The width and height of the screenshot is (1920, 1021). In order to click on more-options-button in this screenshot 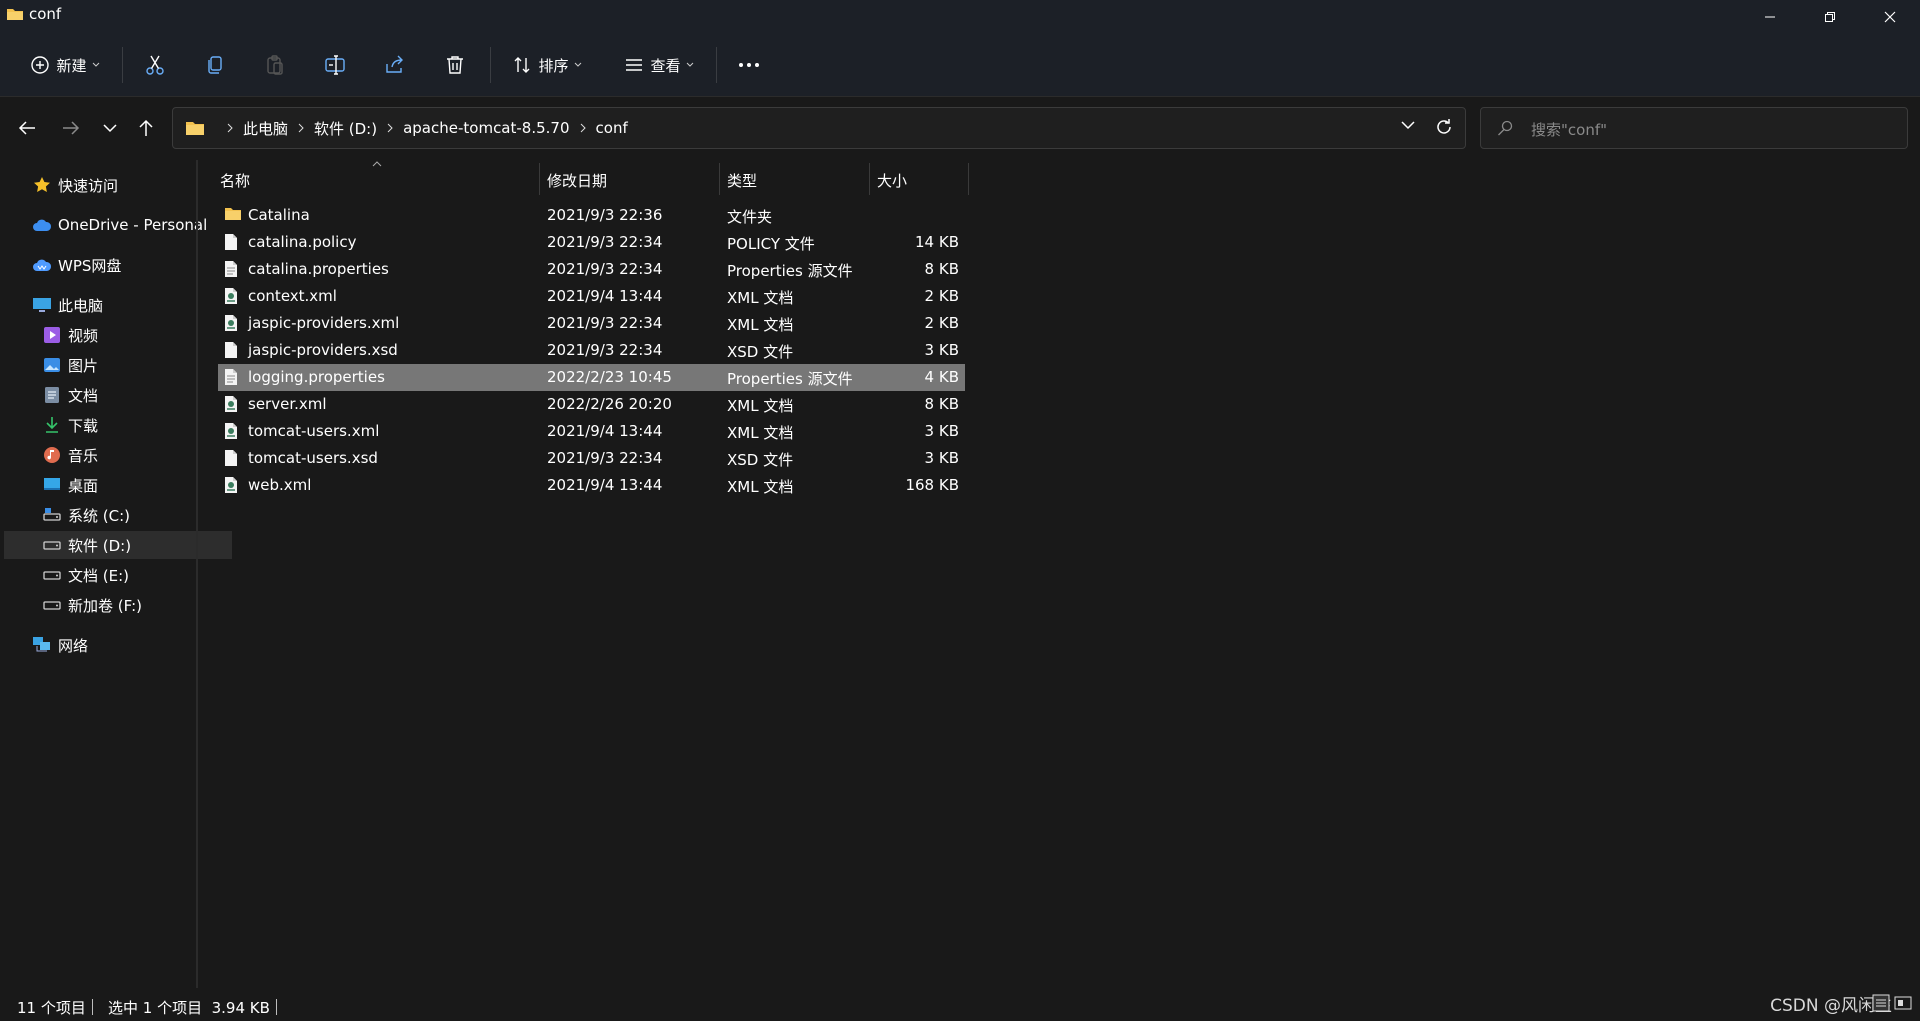, I will do `click(749, 65)`.